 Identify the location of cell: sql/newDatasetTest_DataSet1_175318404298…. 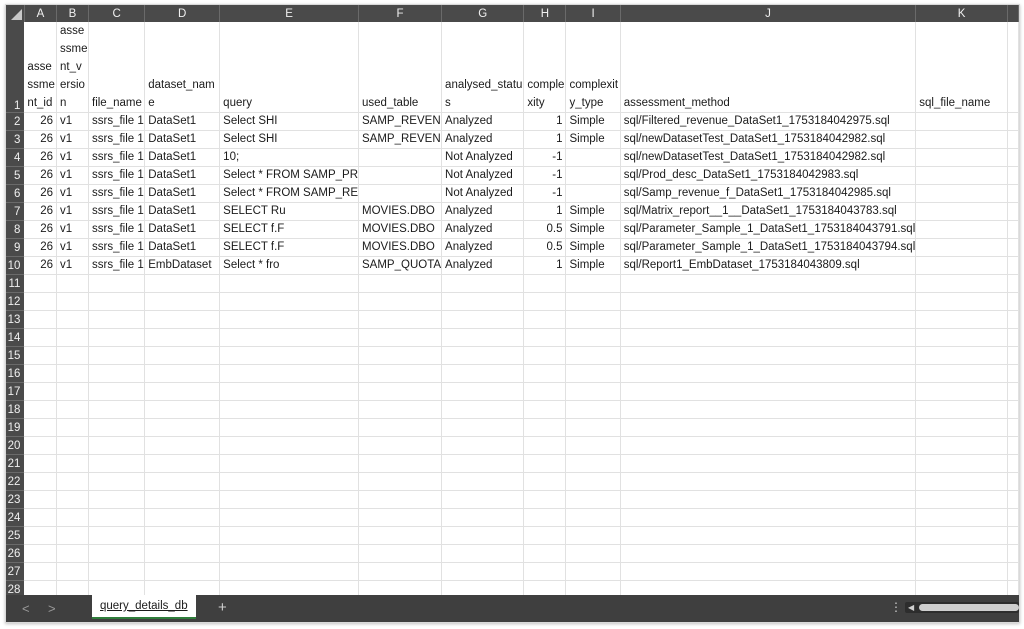
(768, 157).